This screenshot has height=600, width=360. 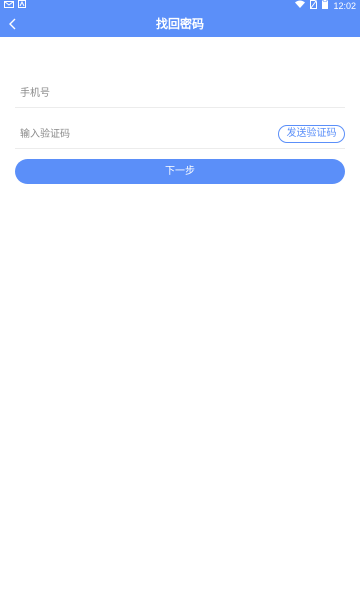 I want to click on mail-icon, so click(x=9, y=6).